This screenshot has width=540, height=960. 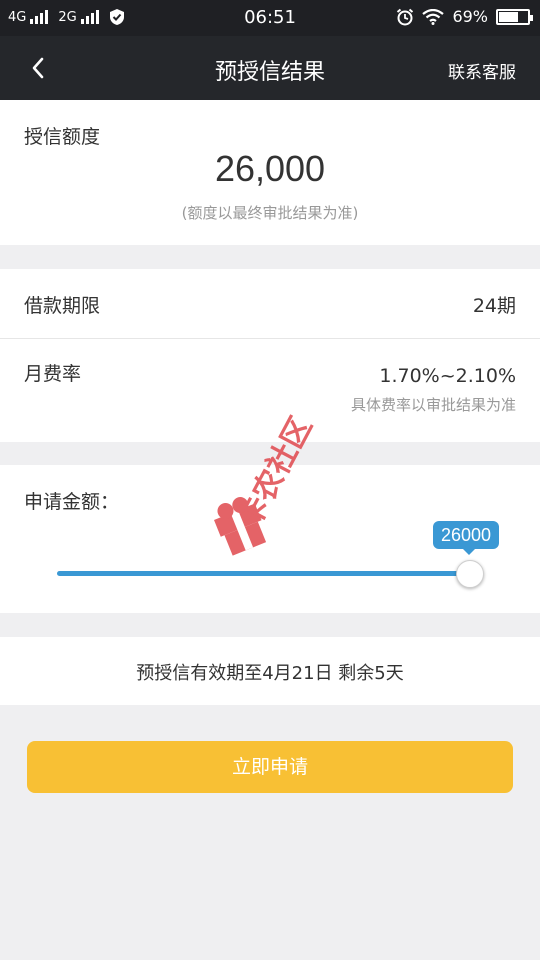 I want to click on amount-slider-track, so click(x=263, y=573).